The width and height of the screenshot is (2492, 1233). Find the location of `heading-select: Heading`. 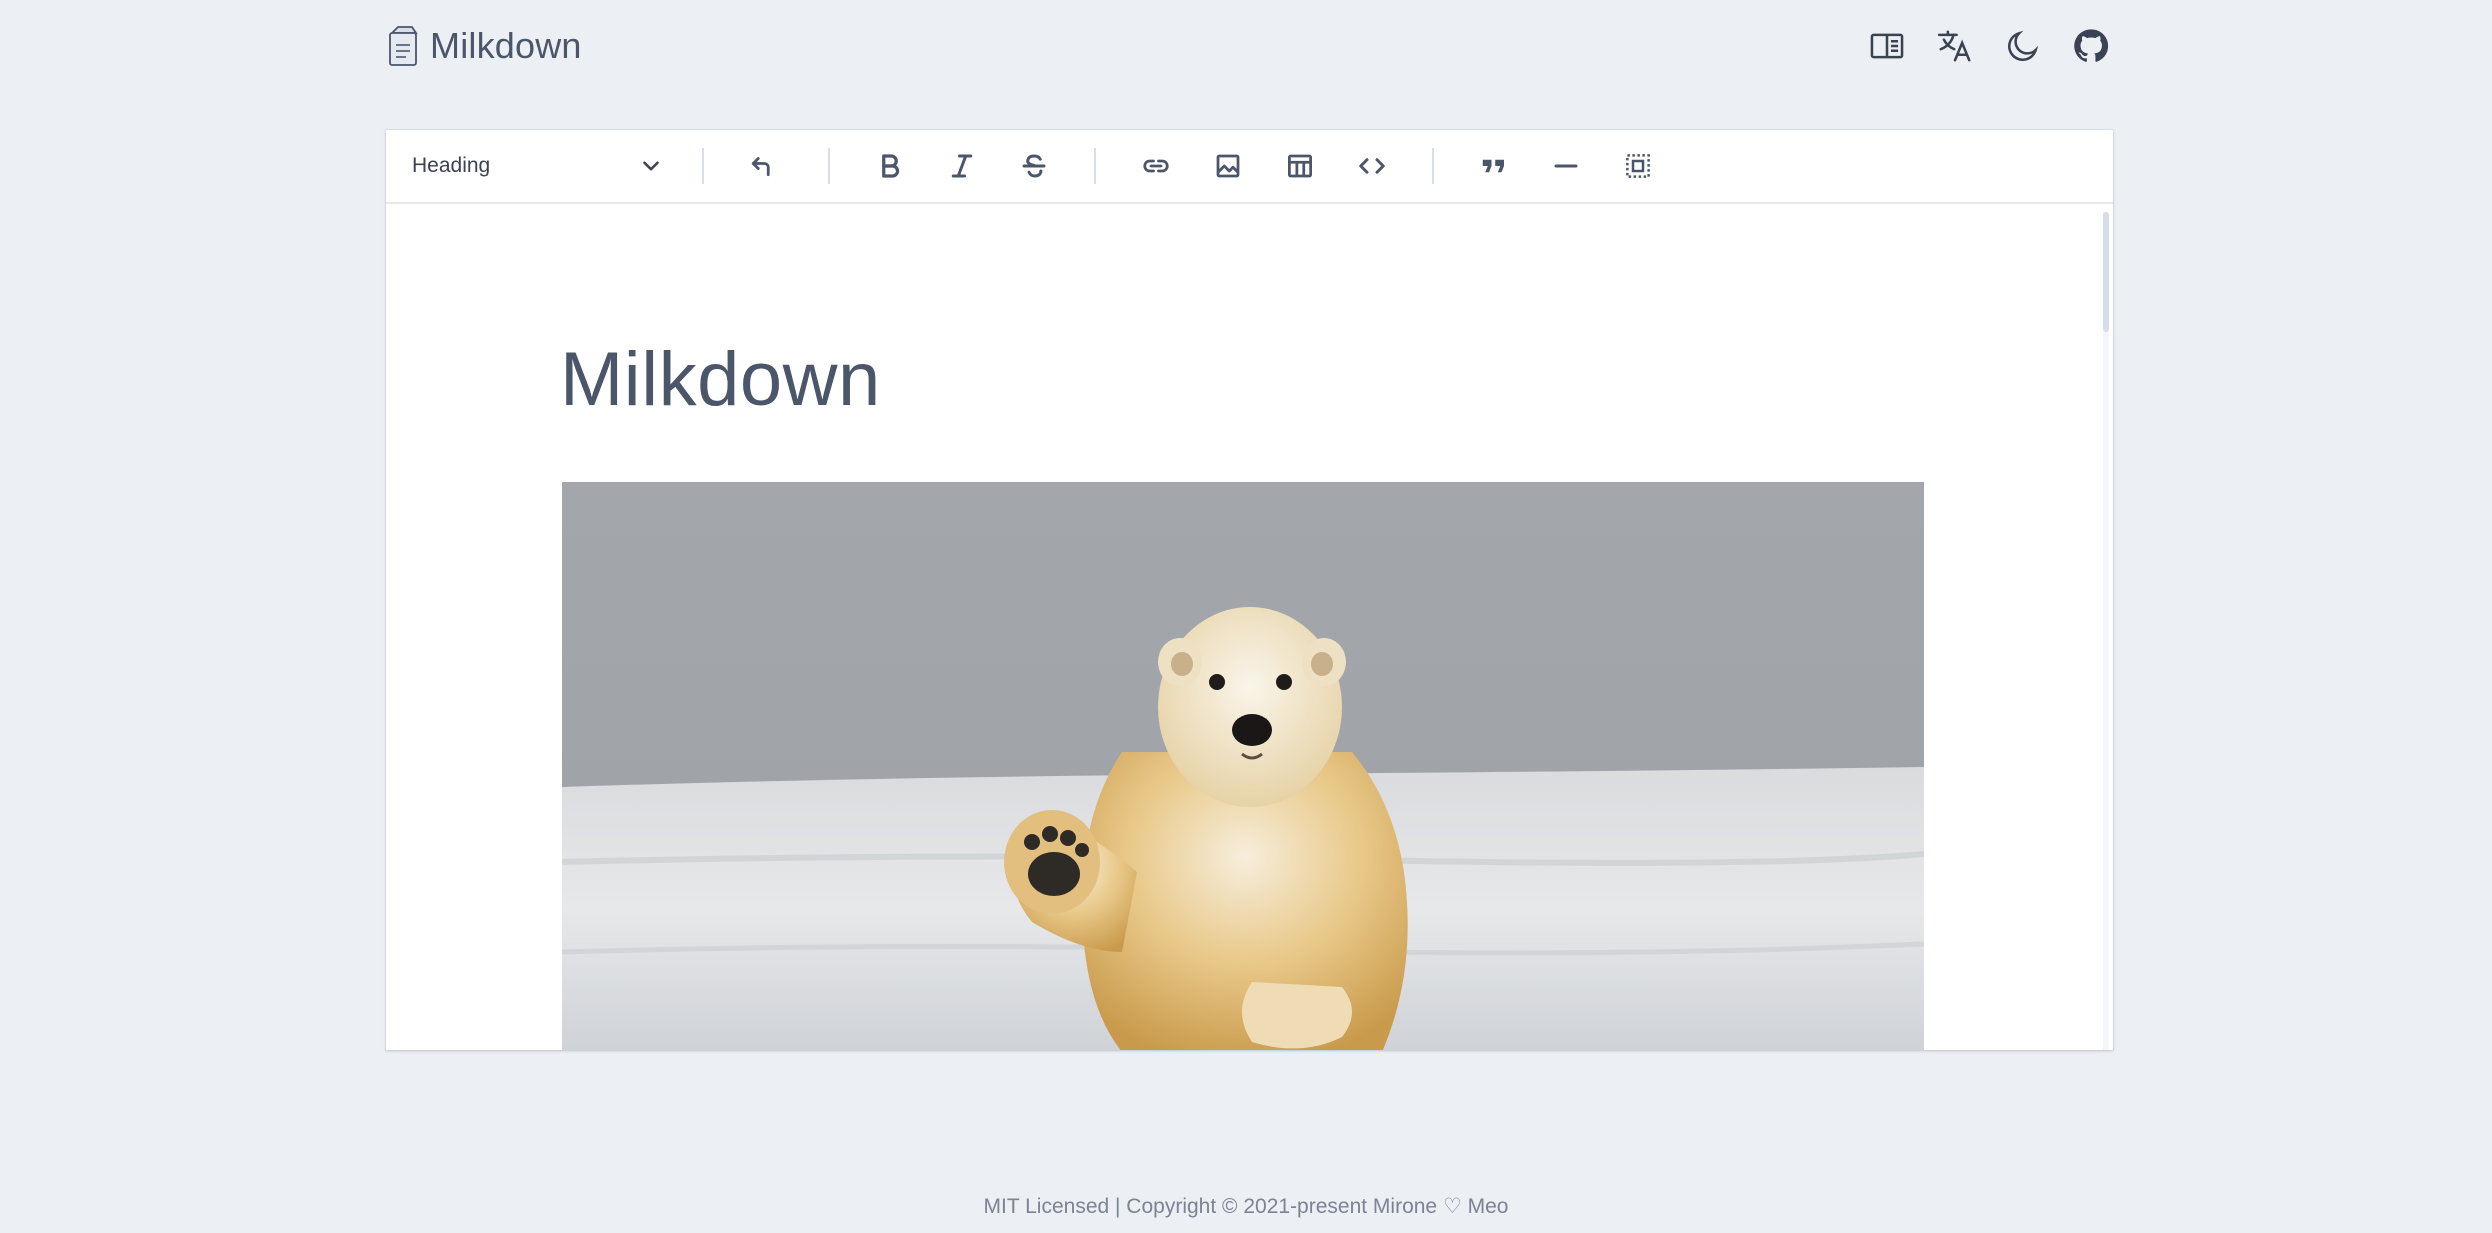

heading-select: Heading is located at coordinates (541, 166).